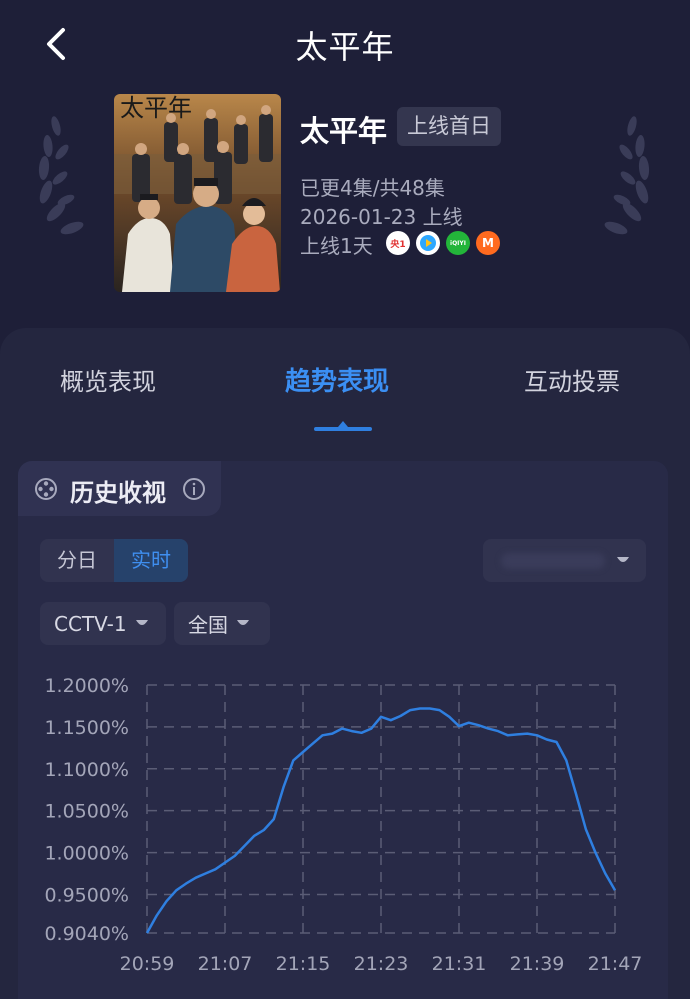 The height and width of the screenshot is (999, 690). What do you see at coordinates (225, 964) in the screenshot?
I see `x-tick-label: 21:07` at bounding box center [225, 964].